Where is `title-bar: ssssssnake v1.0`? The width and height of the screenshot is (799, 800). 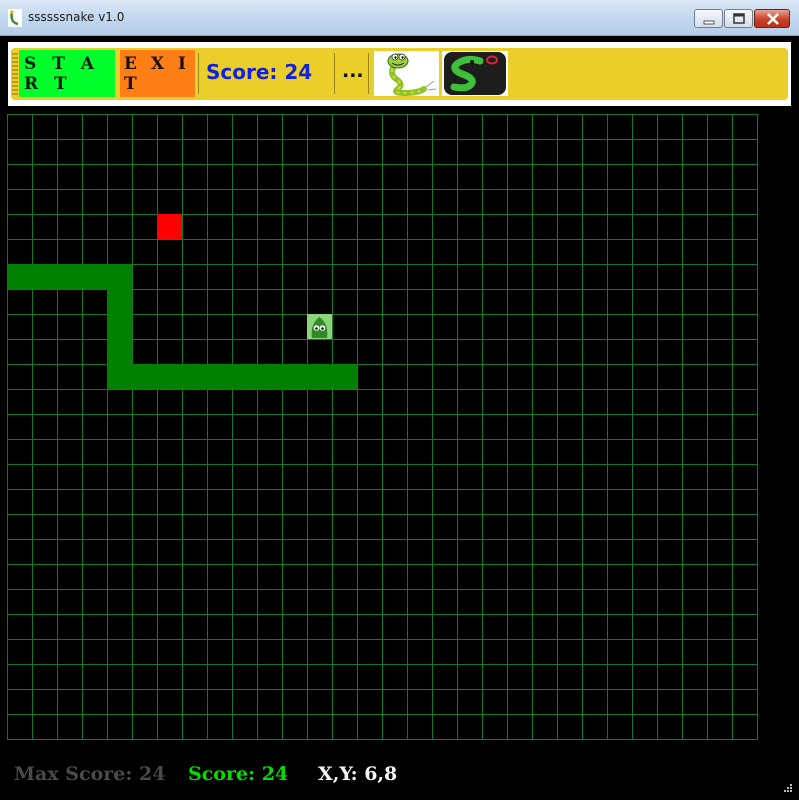 title-bar: ssssssnake v1.0 is located at coordinates (399, 18).